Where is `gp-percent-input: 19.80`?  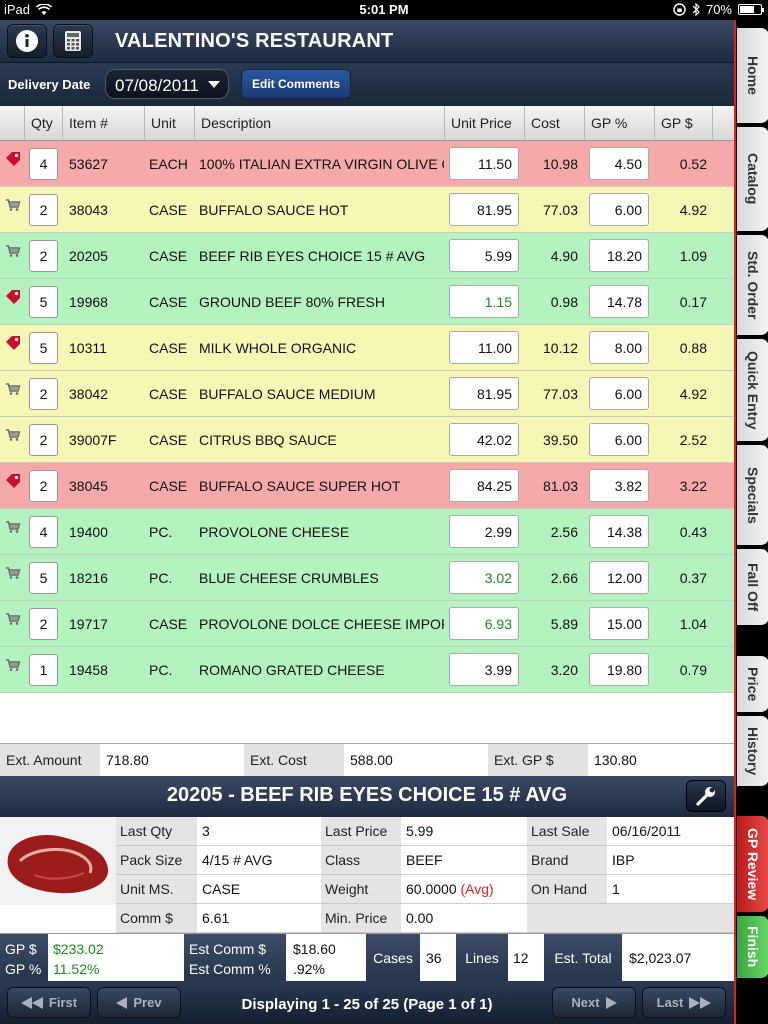 gp-percent-input: 19.80 is located at coordinates (619, 669).